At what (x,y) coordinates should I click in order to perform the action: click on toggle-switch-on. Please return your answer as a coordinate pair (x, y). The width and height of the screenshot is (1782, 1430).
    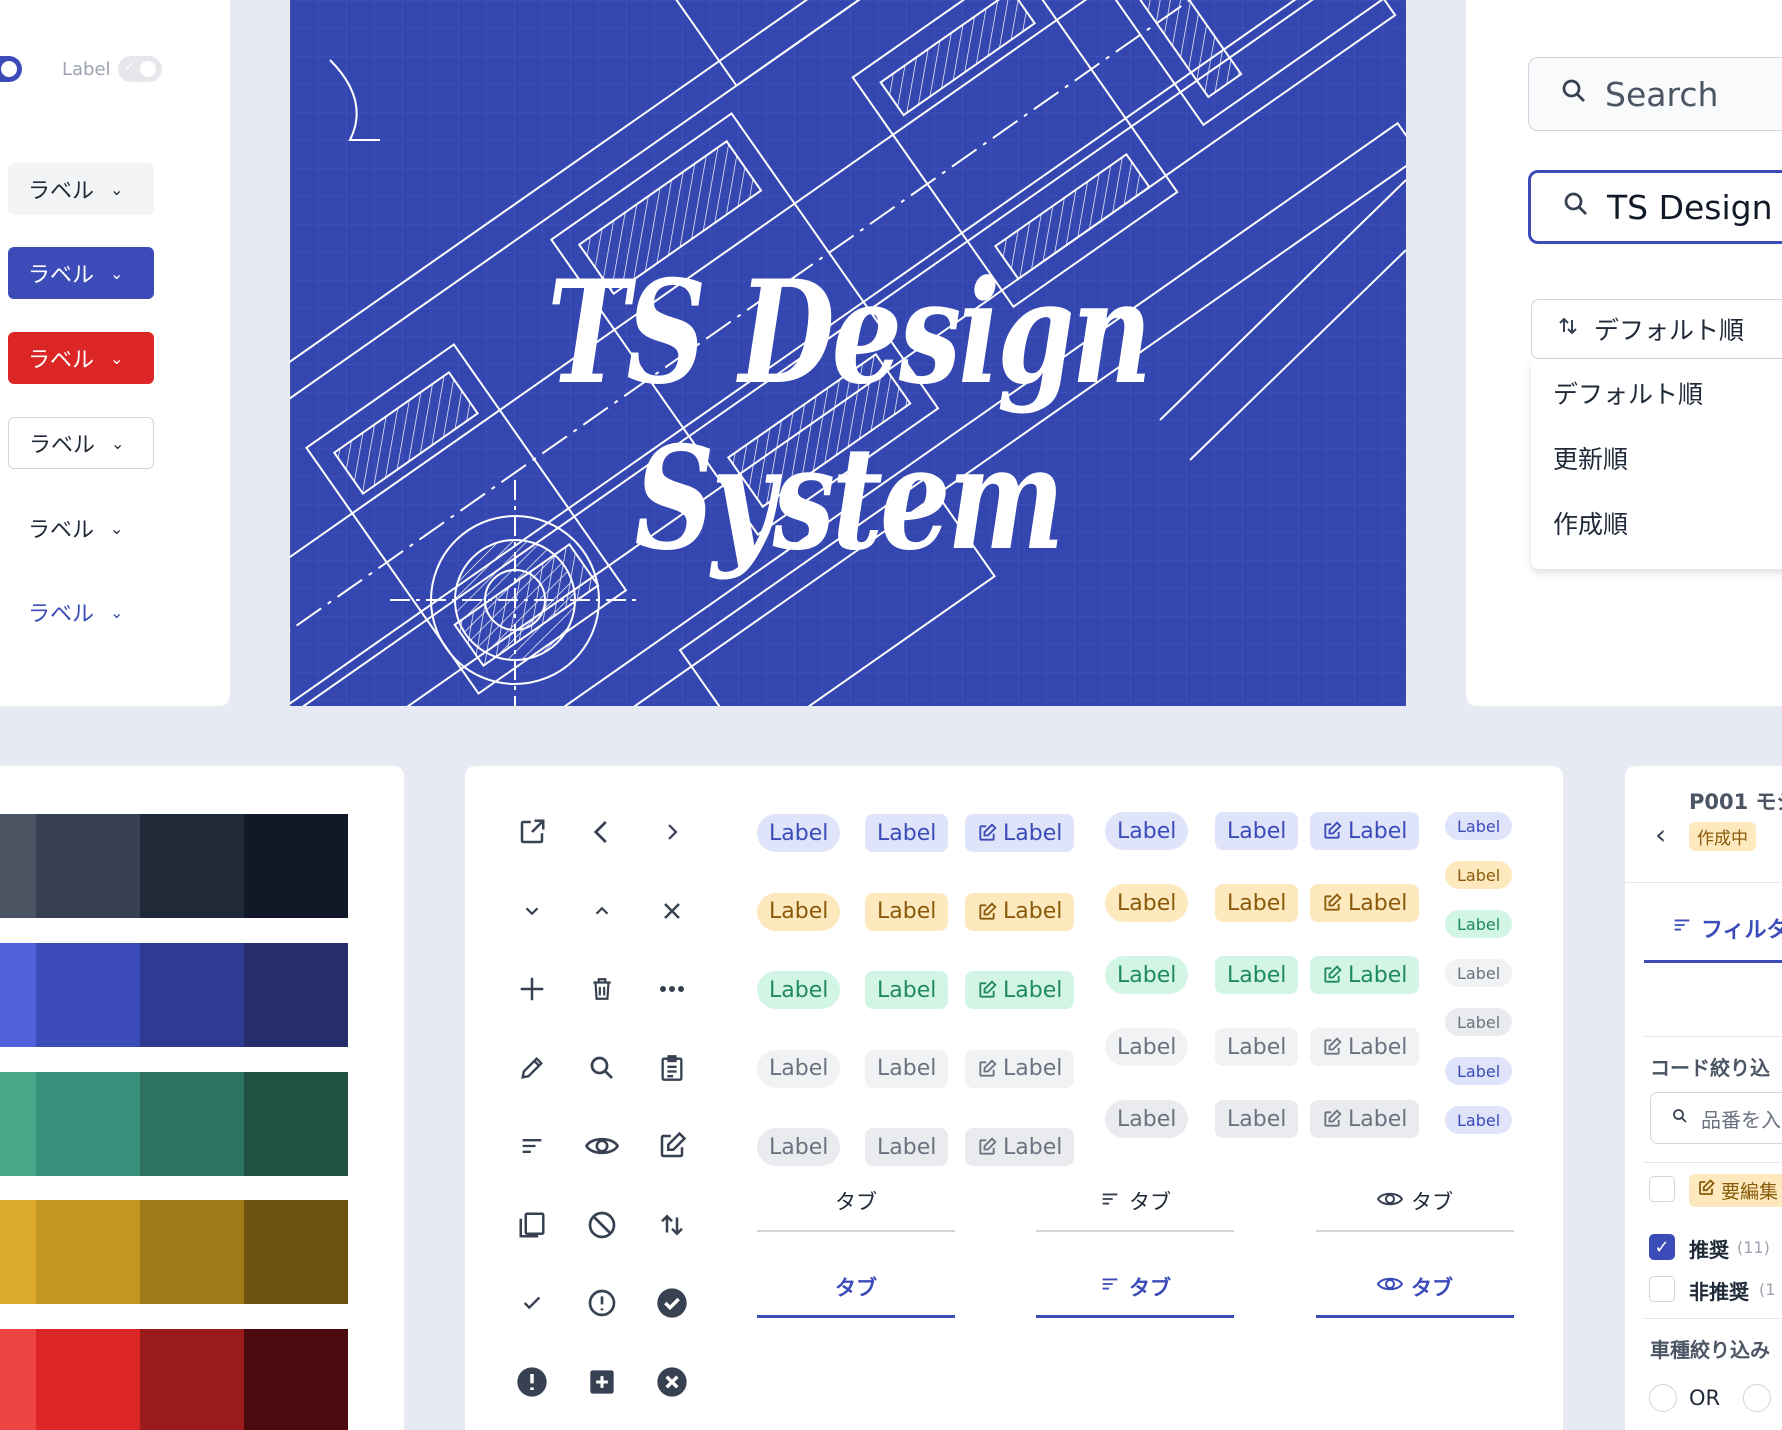
    Looking at the image, I should click on (11, 69).